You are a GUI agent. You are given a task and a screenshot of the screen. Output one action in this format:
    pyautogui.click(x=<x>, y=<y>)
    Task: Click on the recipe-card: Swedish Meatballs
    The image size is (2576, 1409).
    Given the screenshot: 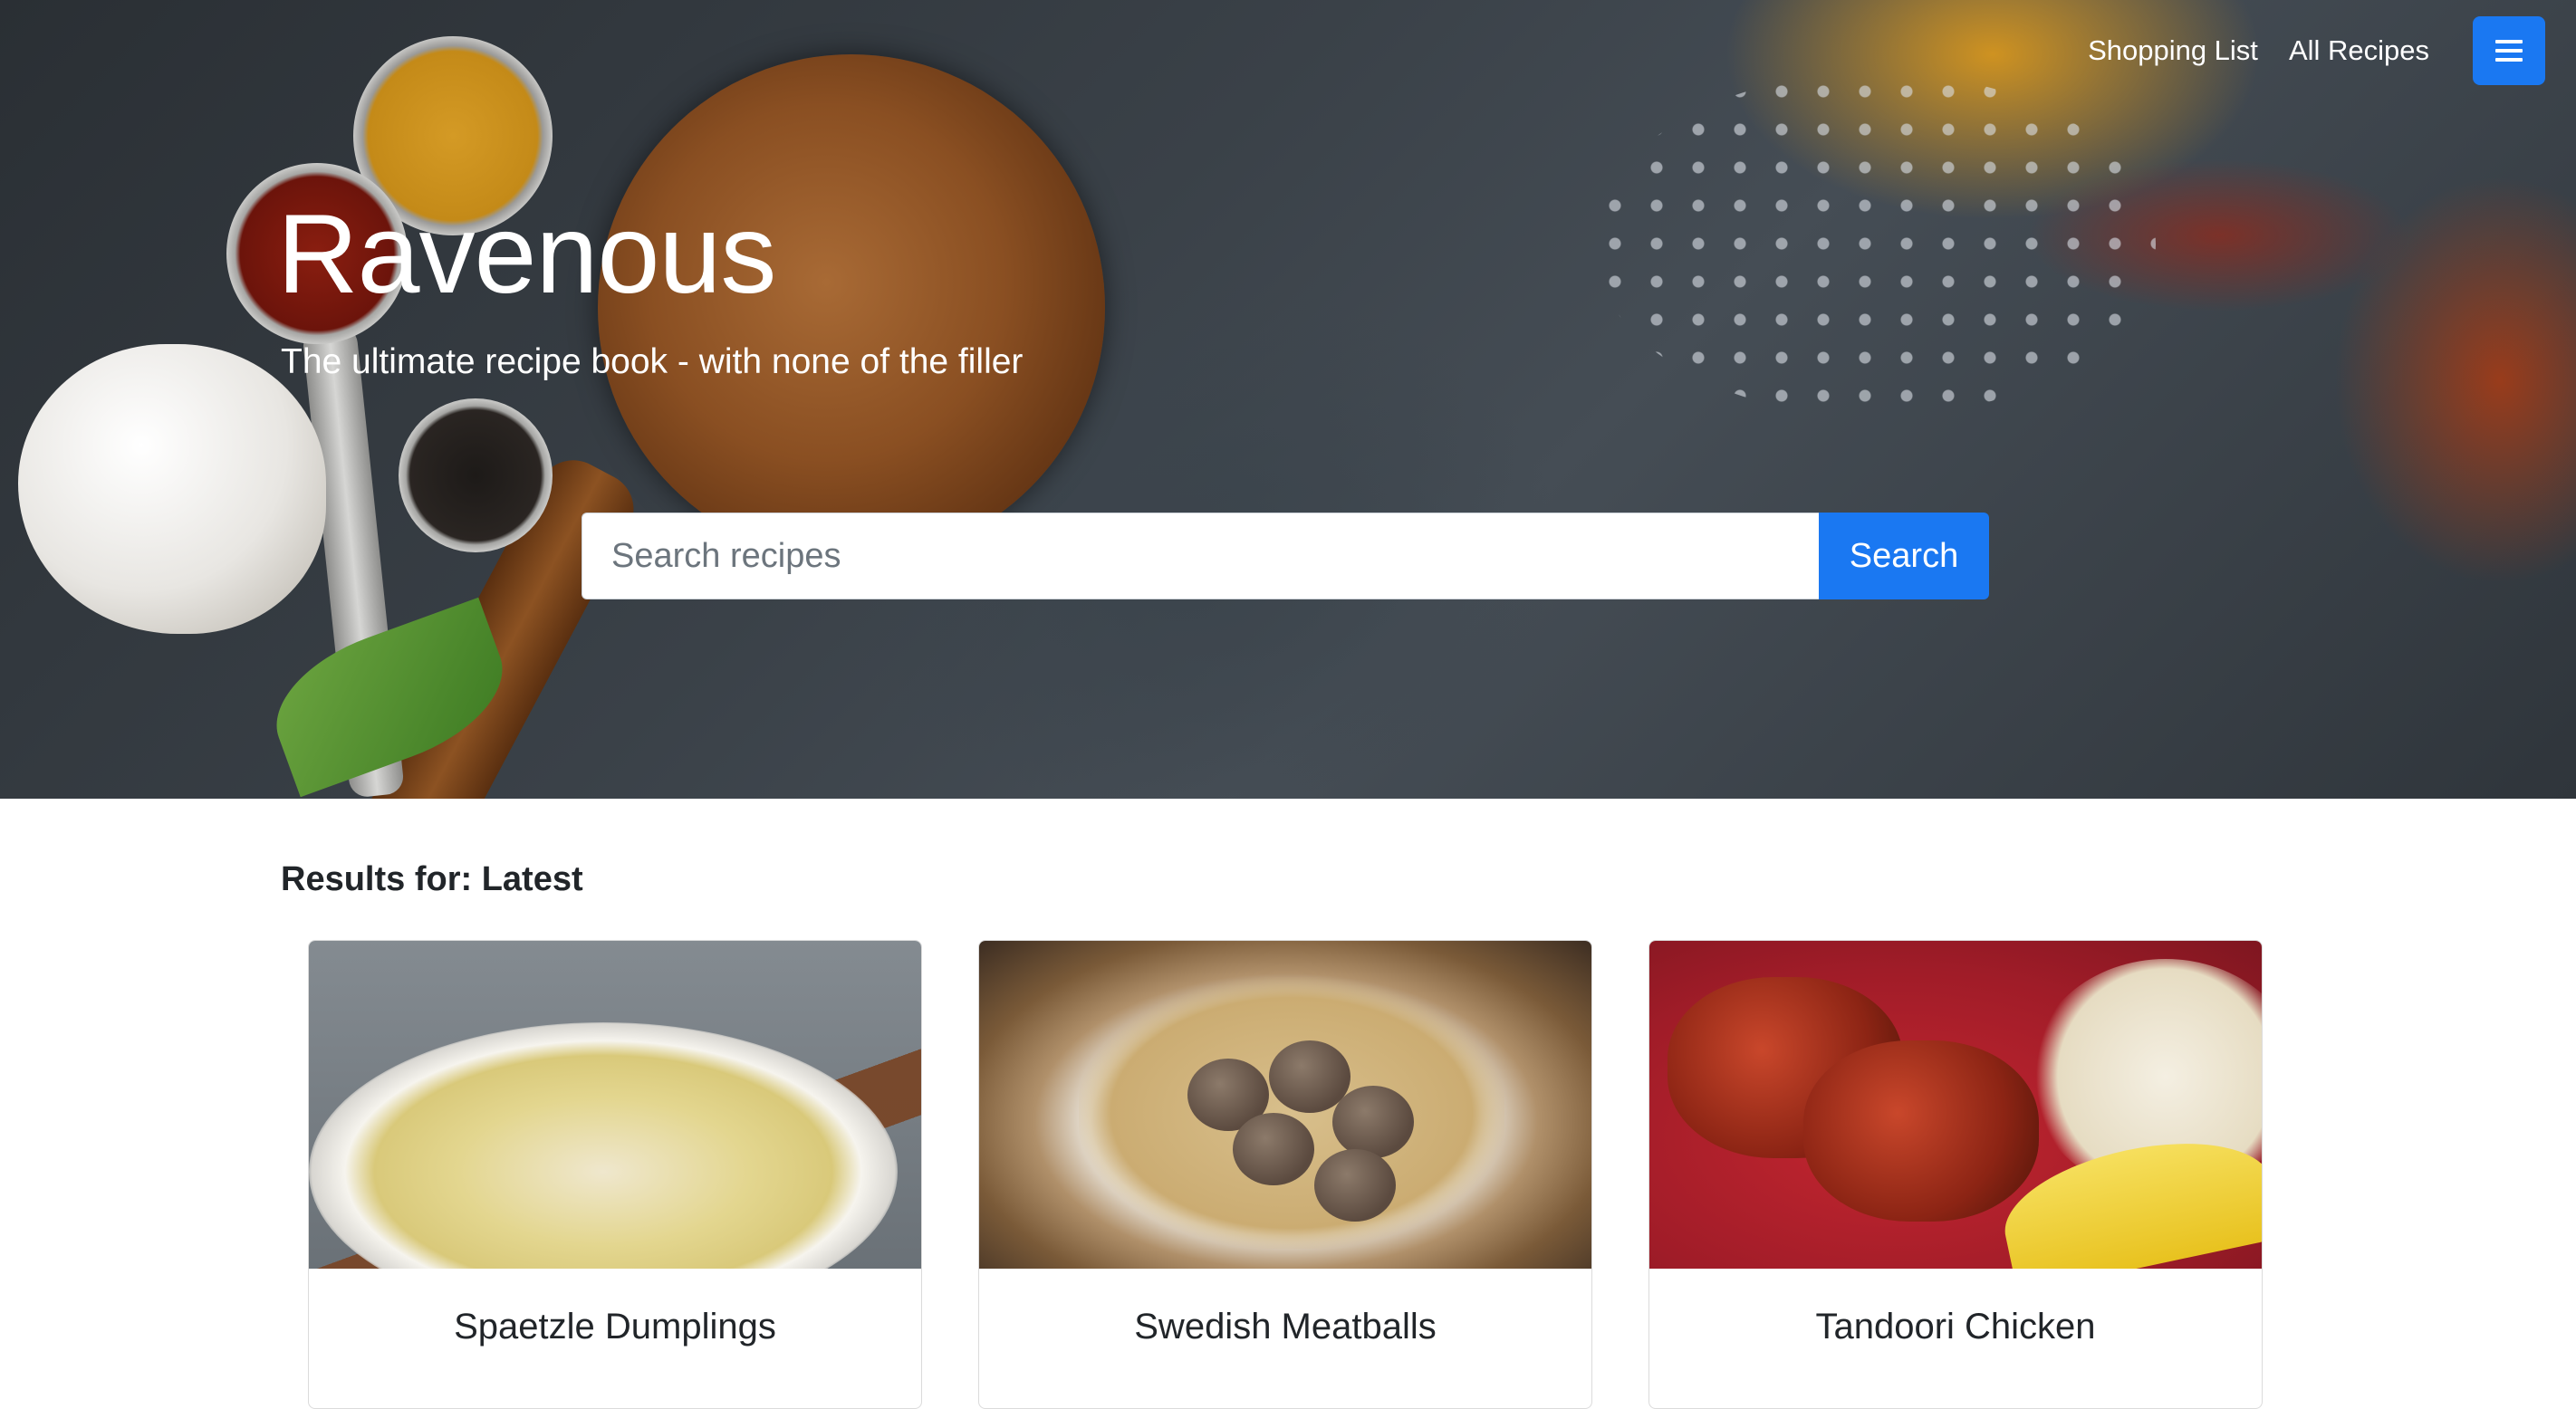 What is the action you would take?
    pyautogui.click(x=1285, y=1174)
    